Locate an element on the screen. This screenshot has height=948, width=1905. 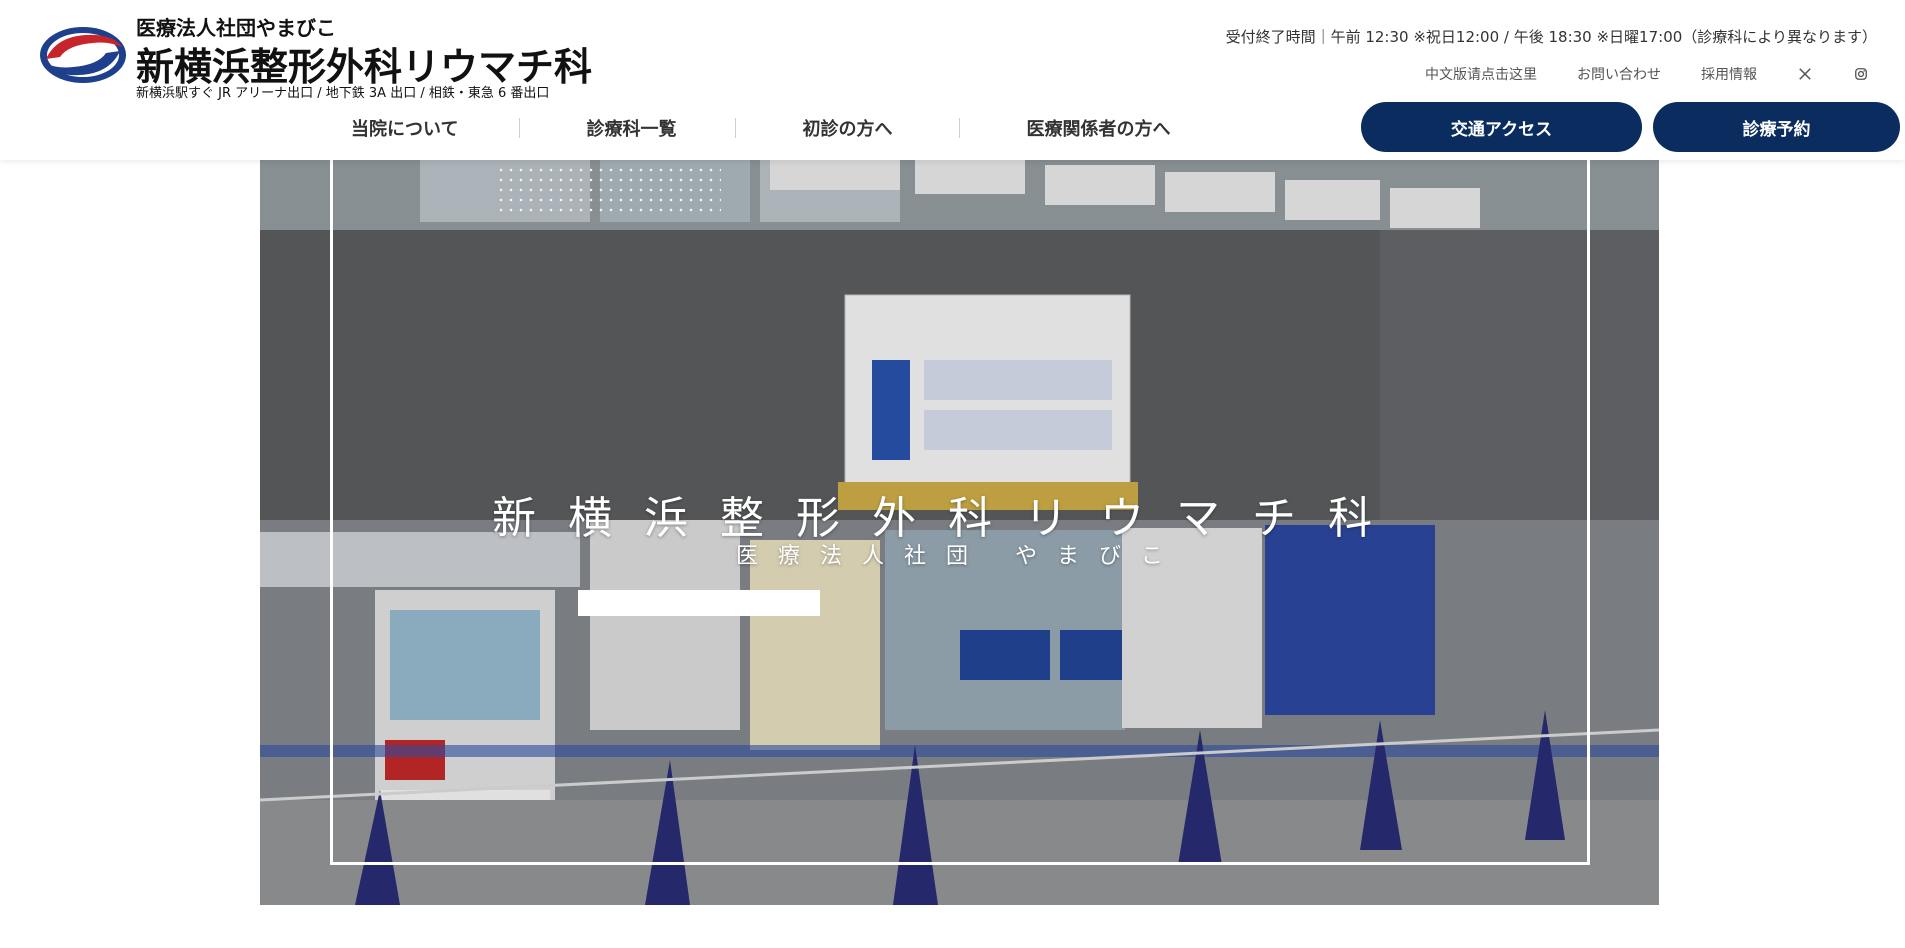
utility-links: 中文版请点击这里 お問い合わせ 採用情報 is located at coordinates (1627, 74).